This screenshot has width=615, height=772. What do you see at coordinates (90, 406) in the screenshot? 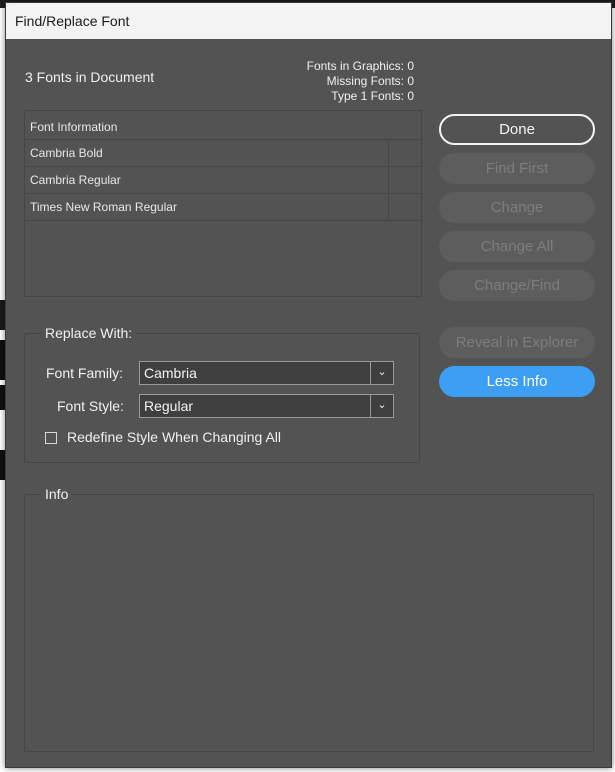
I see `font-style-label: Font Style:` at bounding box center [90, 406].